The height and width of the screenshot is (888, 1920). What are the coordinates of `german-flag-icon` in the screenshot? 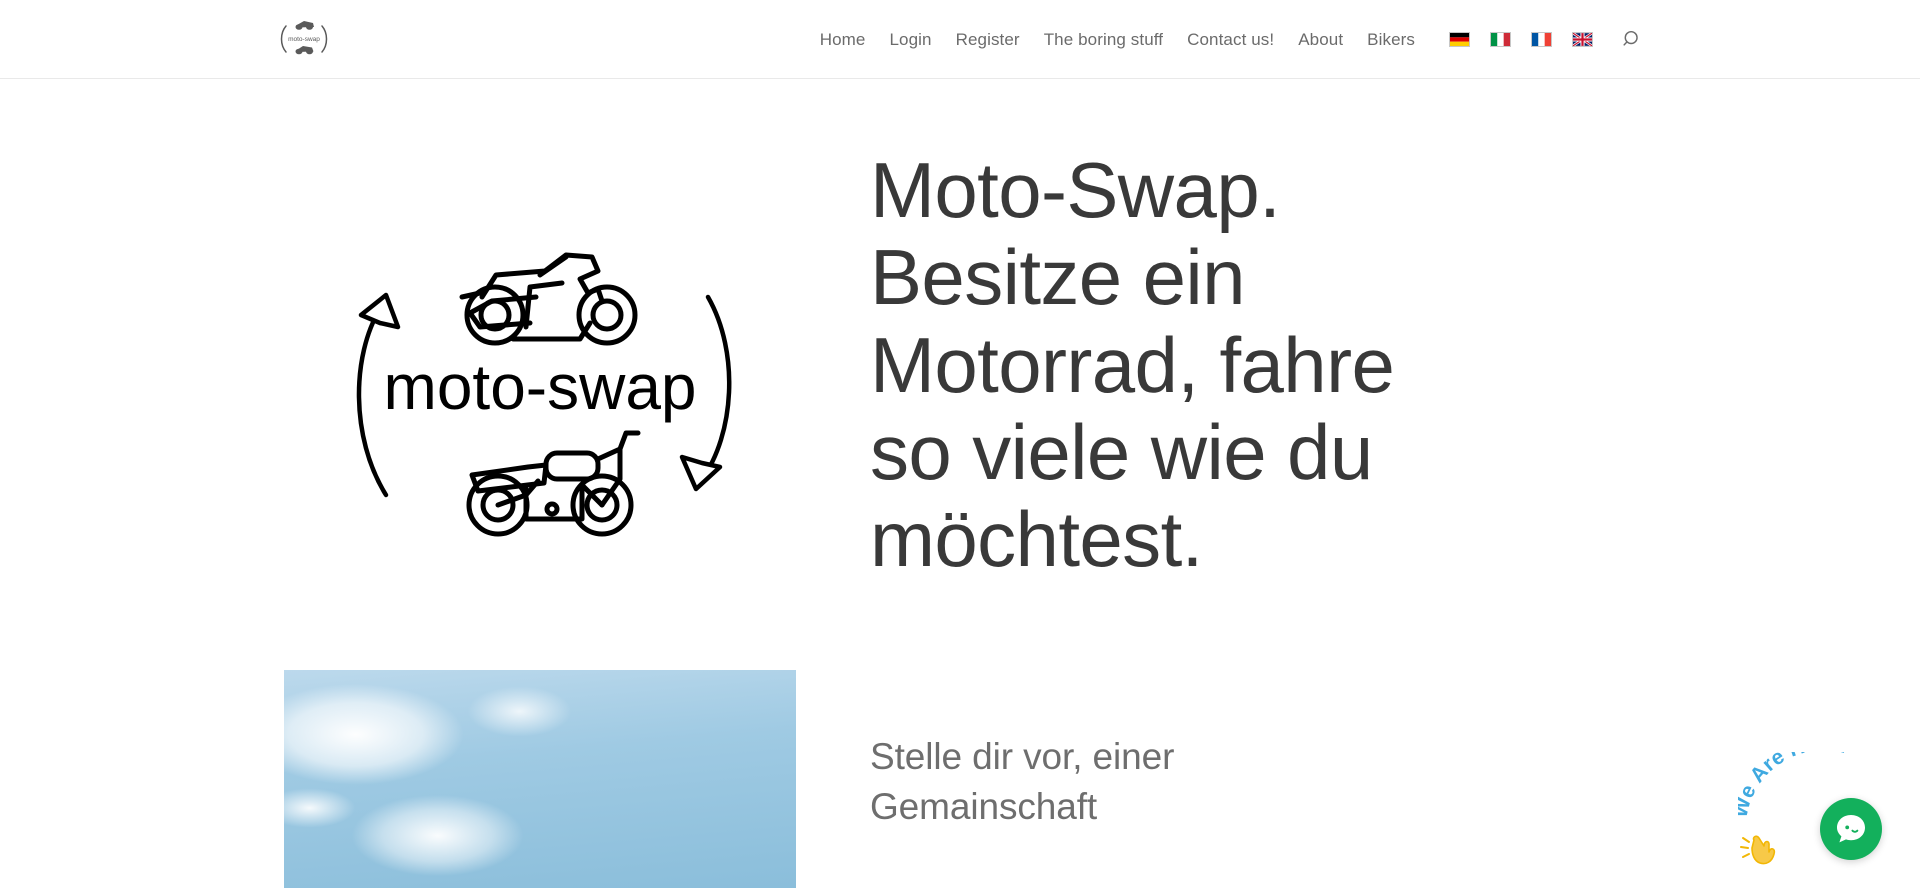 It's located at (1459, 39).